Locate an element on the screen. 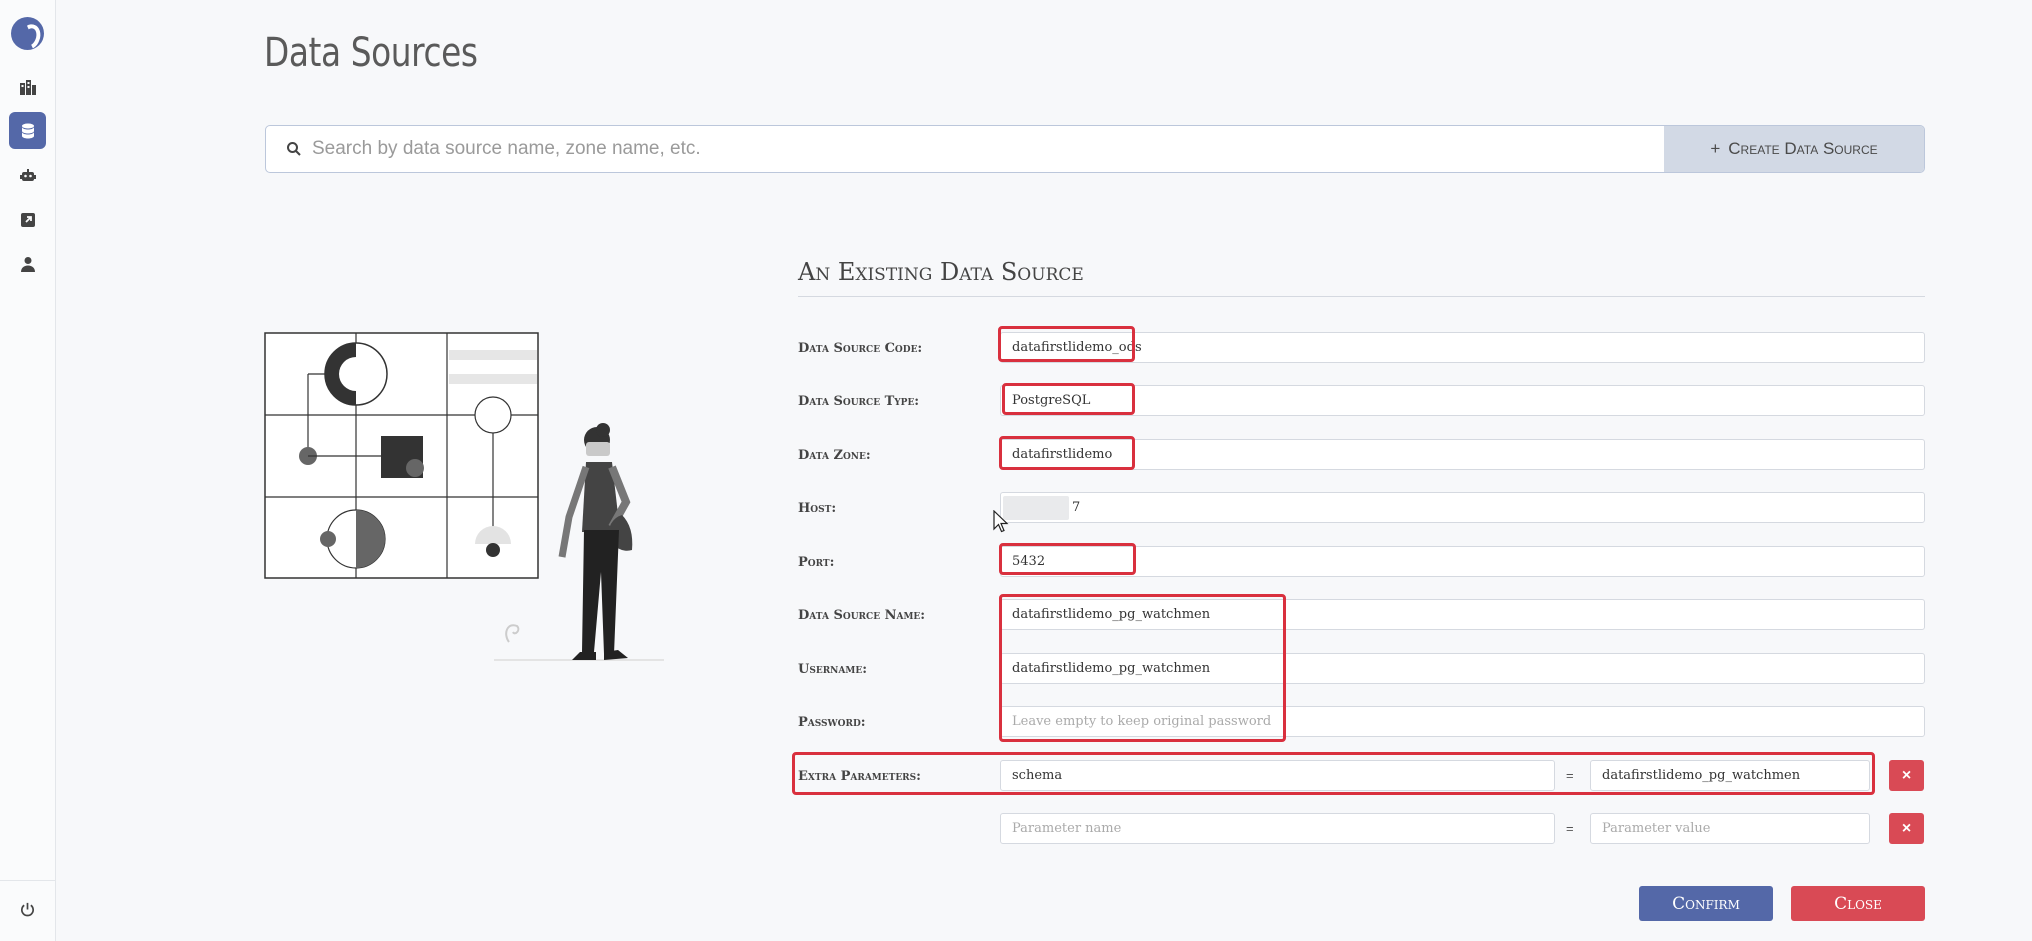 The image size is (2032, 941). logout-button is located at coordinates (27, 909).